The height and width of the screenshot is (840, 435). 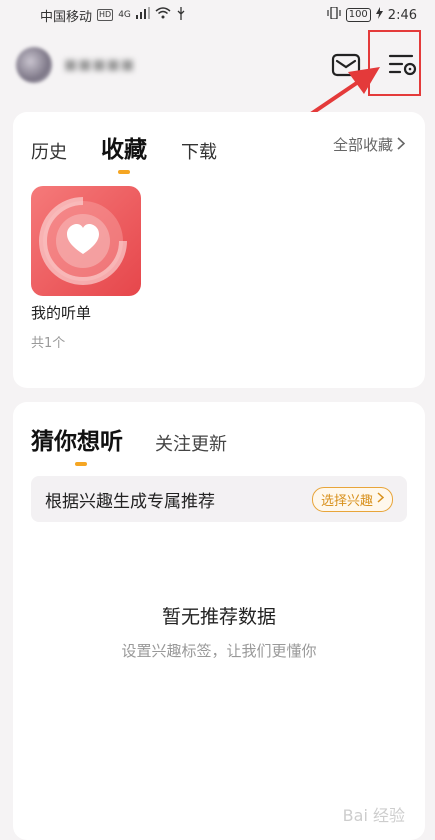 What do you see at coordinates (346, 501) in the screenshot?
I see `choose-interest-label: 选择兴趣` at bounding box center [346, 501].